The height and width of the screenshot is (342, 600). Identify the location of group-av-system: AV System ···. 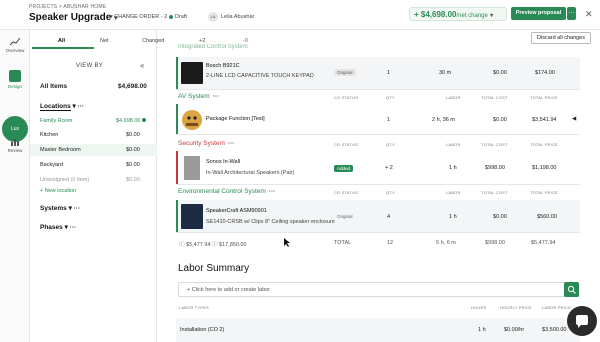
(198, 96).